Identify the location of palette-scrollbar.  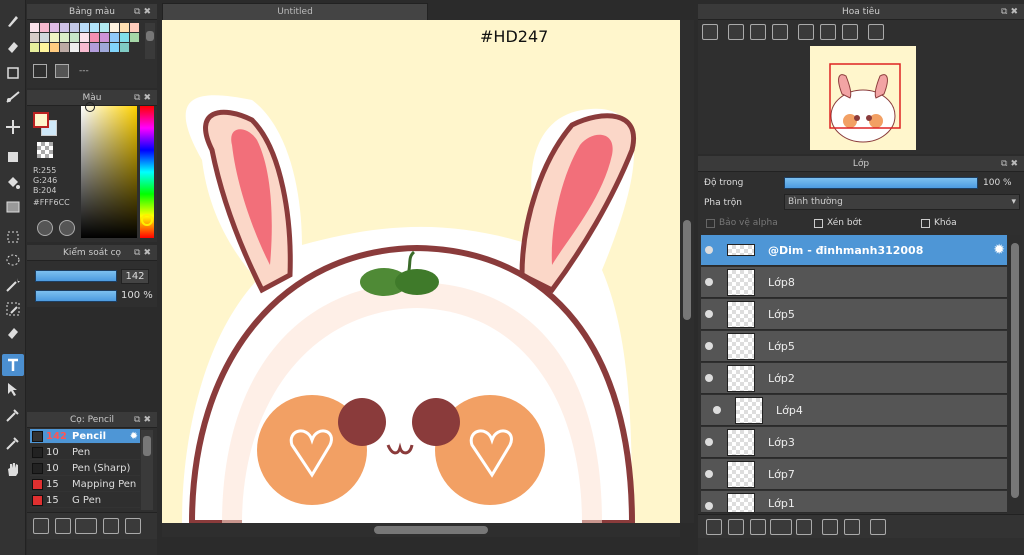
(150, 41).